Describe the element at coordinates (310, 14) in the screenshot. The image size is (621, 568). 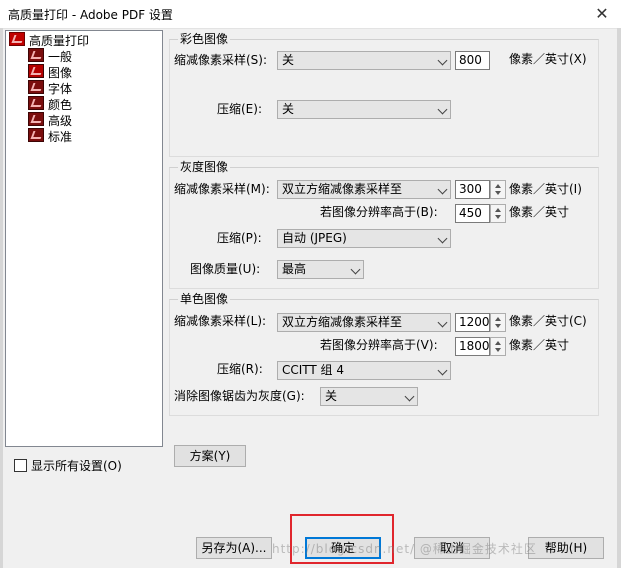
I see `title-bar: 高质量打印 - Adobe PDF 设置 ✕` at that location.